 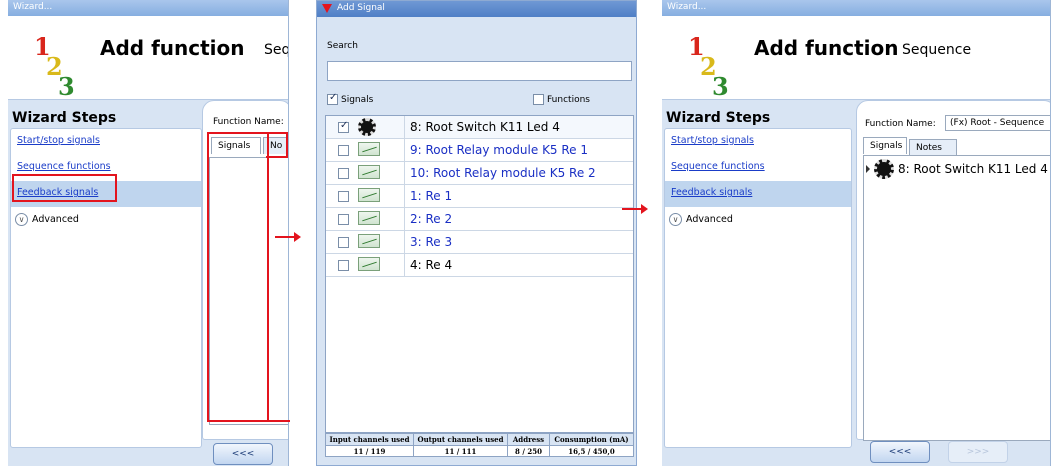 What do you see at coordinates (973, 169) in the screenshot?
I see `selected-signal-label: 8: Root Switch K11 Led 4` at bounding box center [973, 169].